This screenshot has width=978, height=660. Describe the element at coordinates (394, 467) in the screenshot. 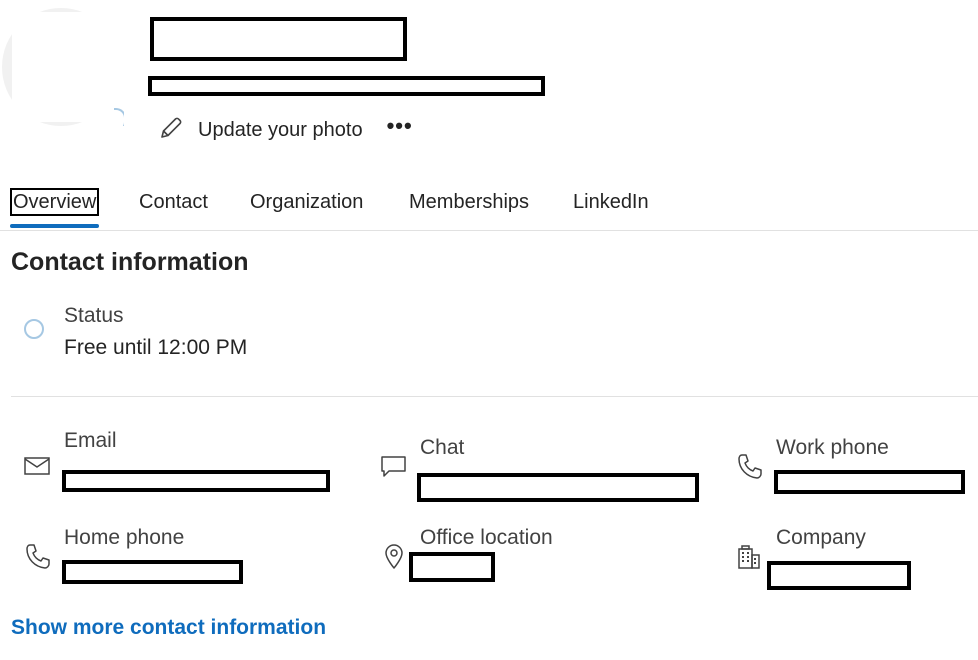

I see `chat-icon` at that location.